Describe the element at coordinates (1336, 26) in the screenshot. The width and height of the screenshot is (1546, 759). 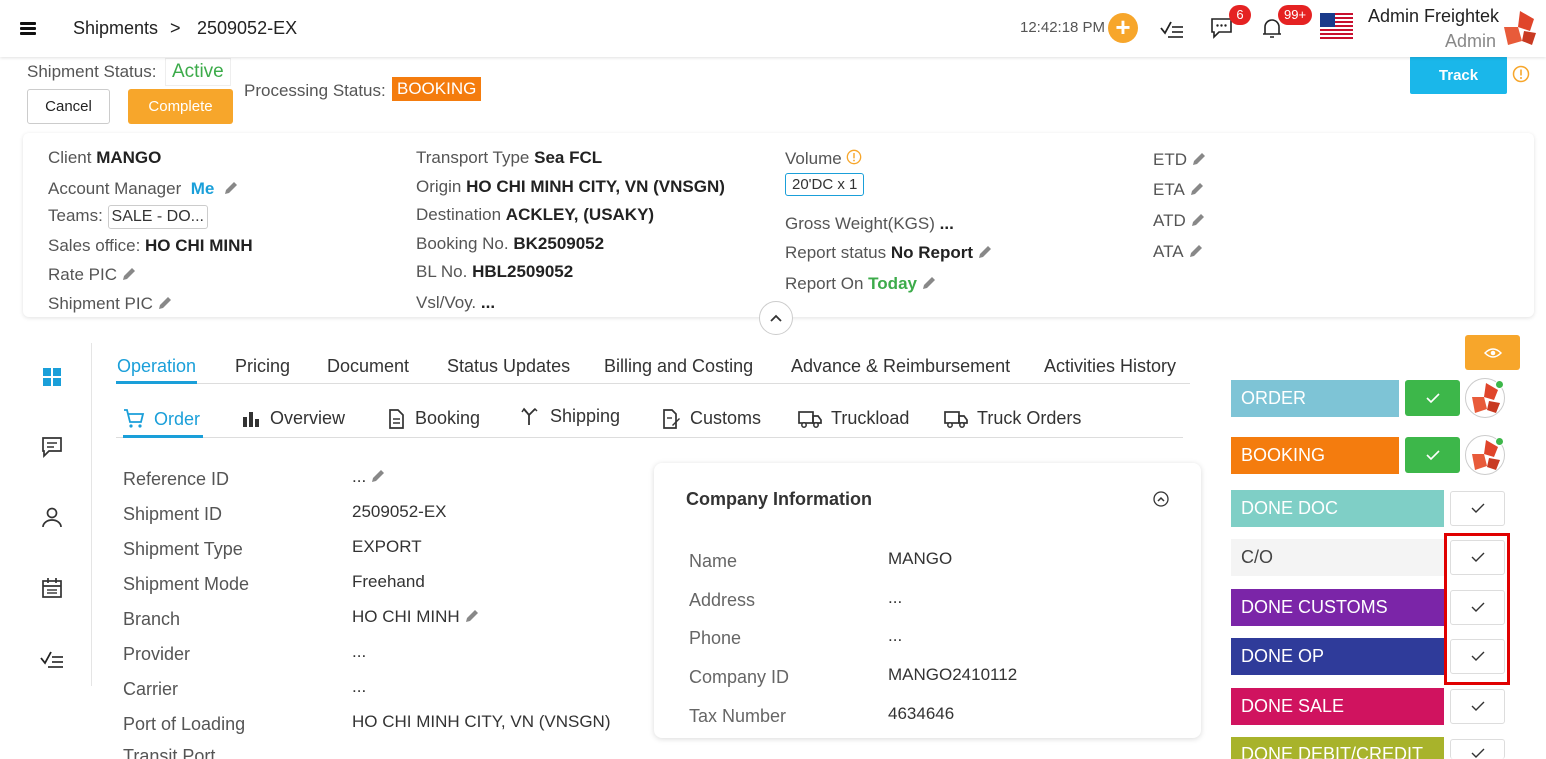
I see `us-flag-icon` at that location.